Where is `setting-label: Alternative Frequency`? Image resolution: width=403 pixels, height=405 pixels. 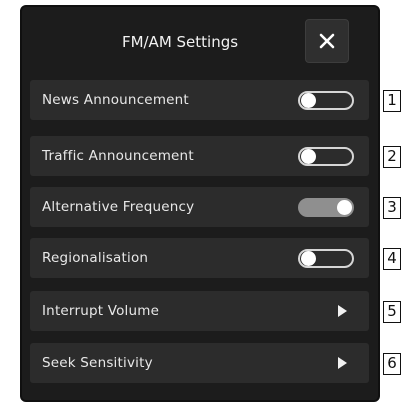 setting-label: Alternative Frequency is located at coordinates (118, 207).